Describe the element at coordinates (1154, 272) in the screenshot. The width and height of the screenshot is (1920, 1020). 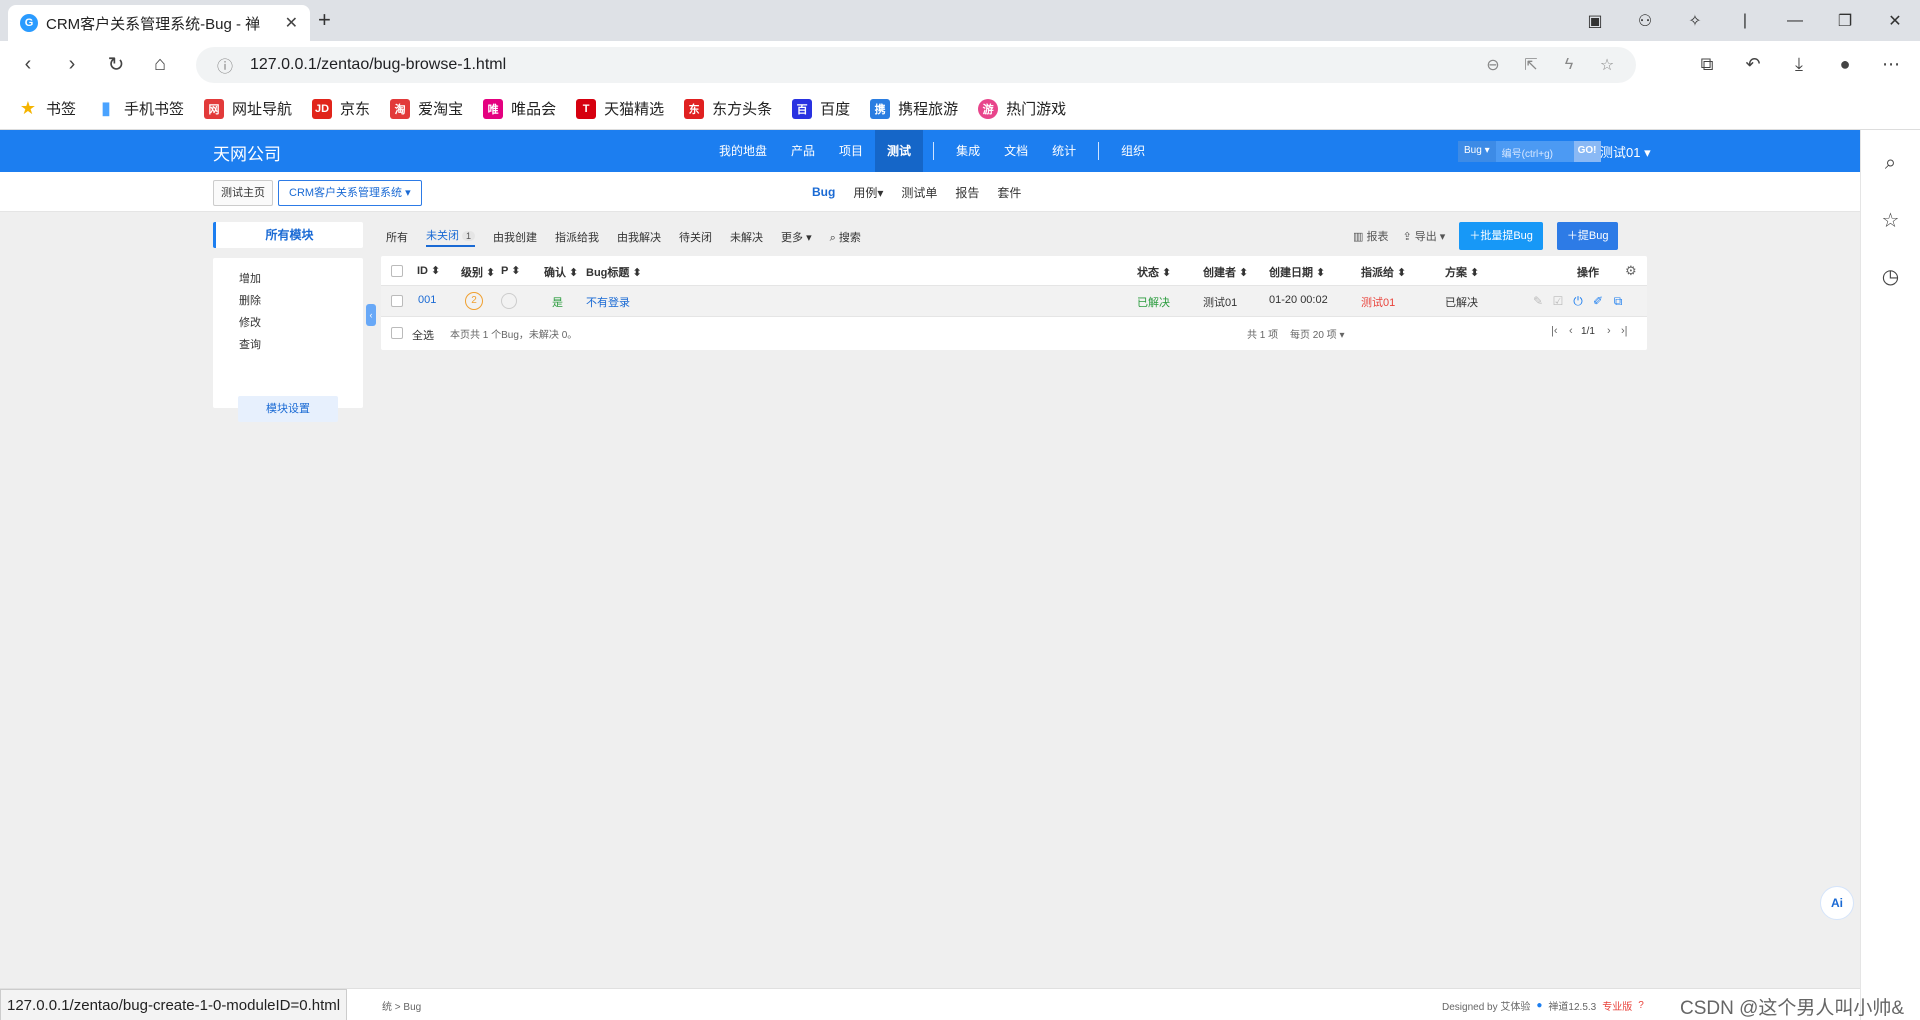
I see `th-status: 状态 ⬍` at that location.